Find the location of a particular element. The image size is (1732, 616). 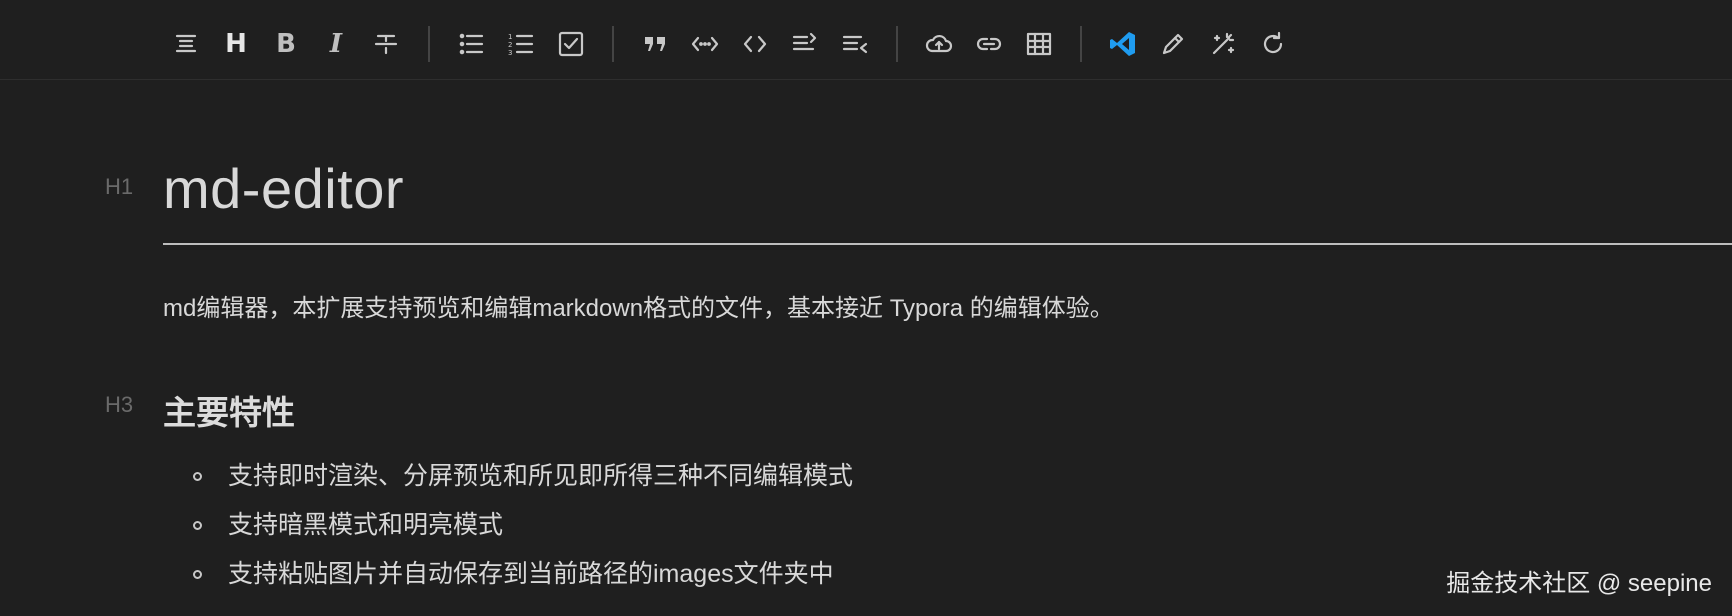

svg-text: 1 is located at coordinates (510, 37).